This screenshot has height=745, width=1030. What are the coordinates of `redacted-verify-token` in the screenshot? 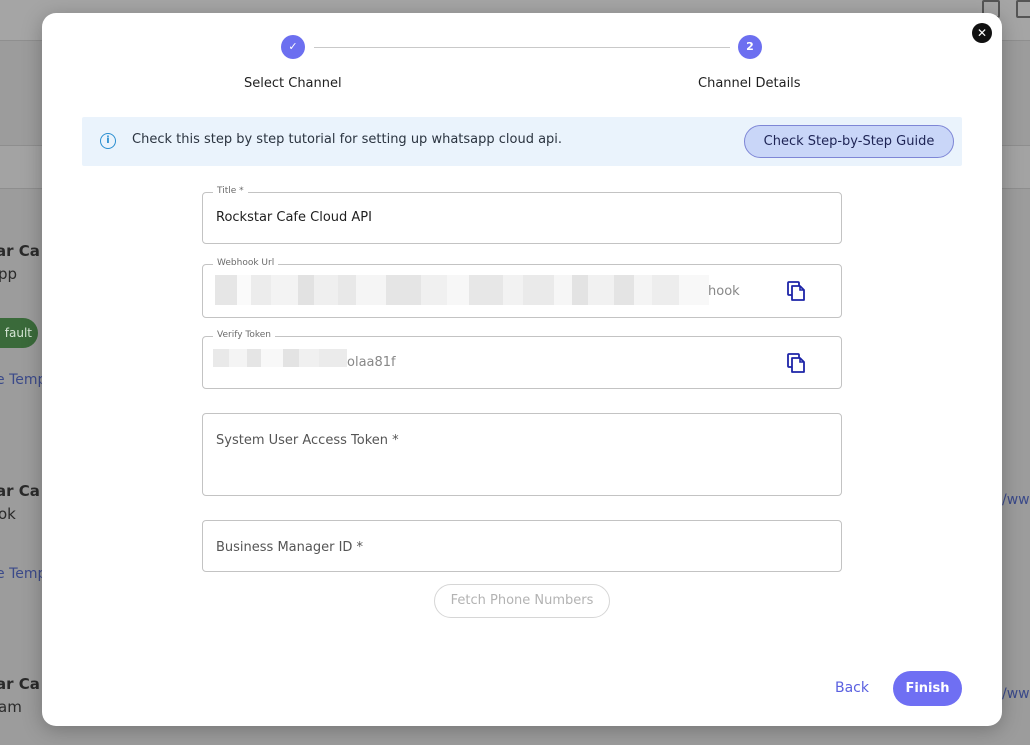 It's located at (280, 358).